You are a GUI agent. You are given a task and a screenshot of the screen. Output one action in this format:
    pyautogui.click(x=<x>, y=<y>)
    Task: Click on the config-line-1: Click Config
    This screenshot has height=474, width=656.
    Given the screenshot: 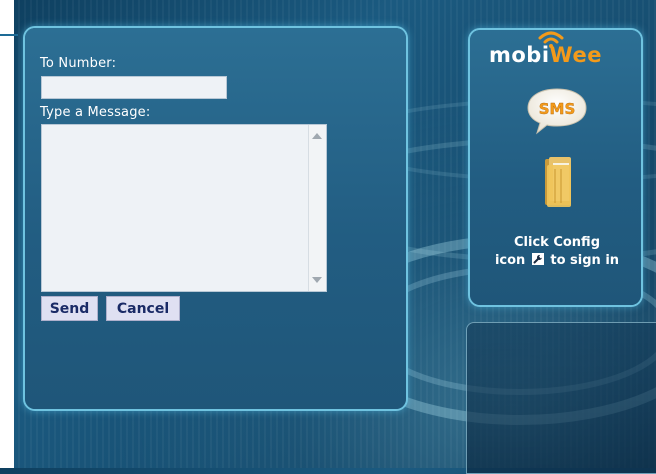 What is the action you would take?
    pyautogui.click(x=557, y=242)
    